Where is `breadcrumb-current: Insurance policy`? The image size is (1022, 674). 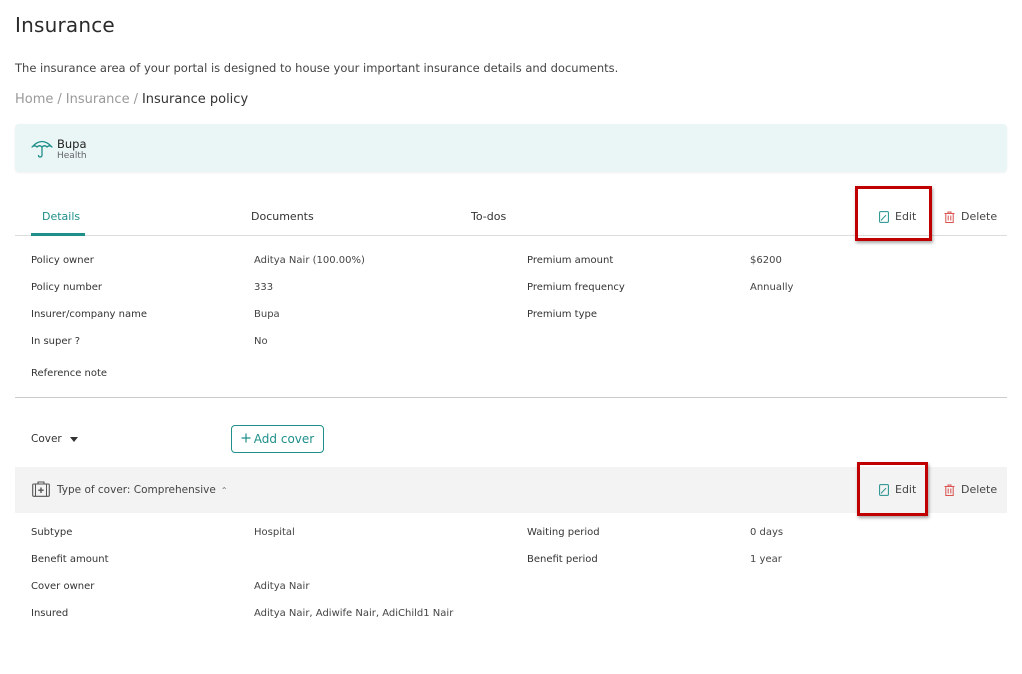
breadcrumb-current: Insurance policy is located at coordinates (195, 99).